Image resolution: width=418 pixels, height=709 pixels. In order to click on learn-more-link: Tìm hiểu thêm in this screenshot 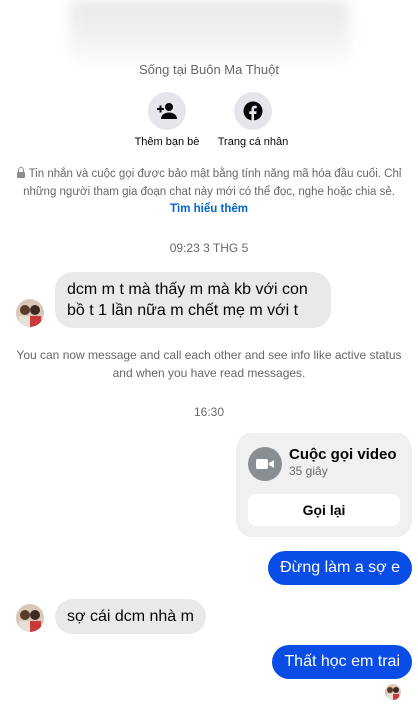, I will do `click(209, 209)`.